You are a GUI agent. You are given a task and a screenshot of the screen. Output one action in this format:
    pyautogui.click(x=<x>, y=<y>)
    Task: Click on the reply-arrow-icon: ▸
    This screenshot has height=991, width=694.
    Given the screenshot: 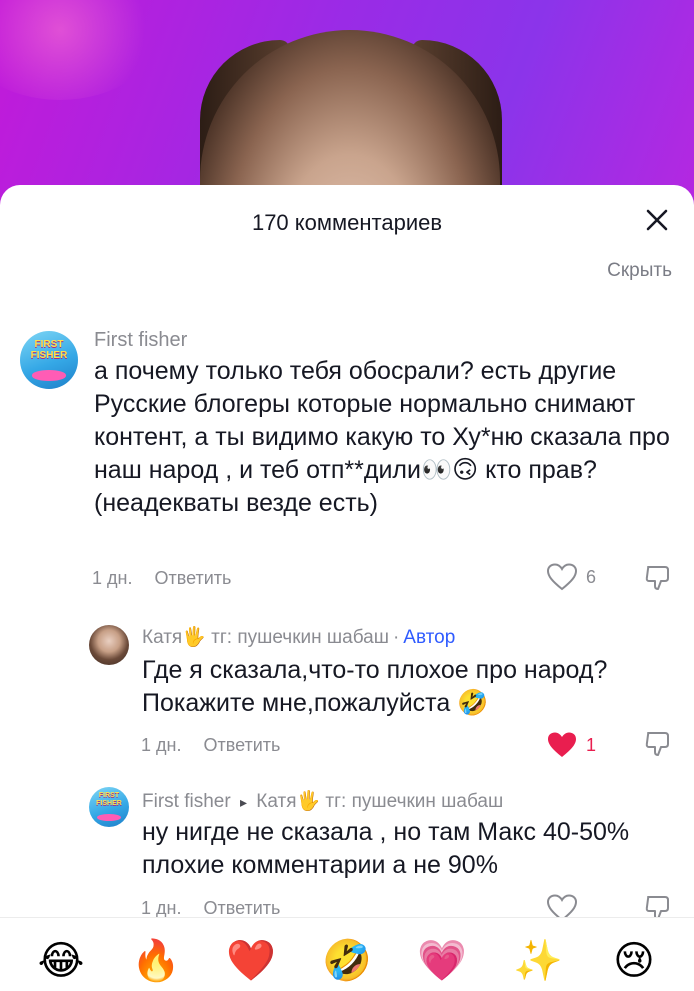 What is the action you would take?
    pyautogui.click(x=243, y=802)
    